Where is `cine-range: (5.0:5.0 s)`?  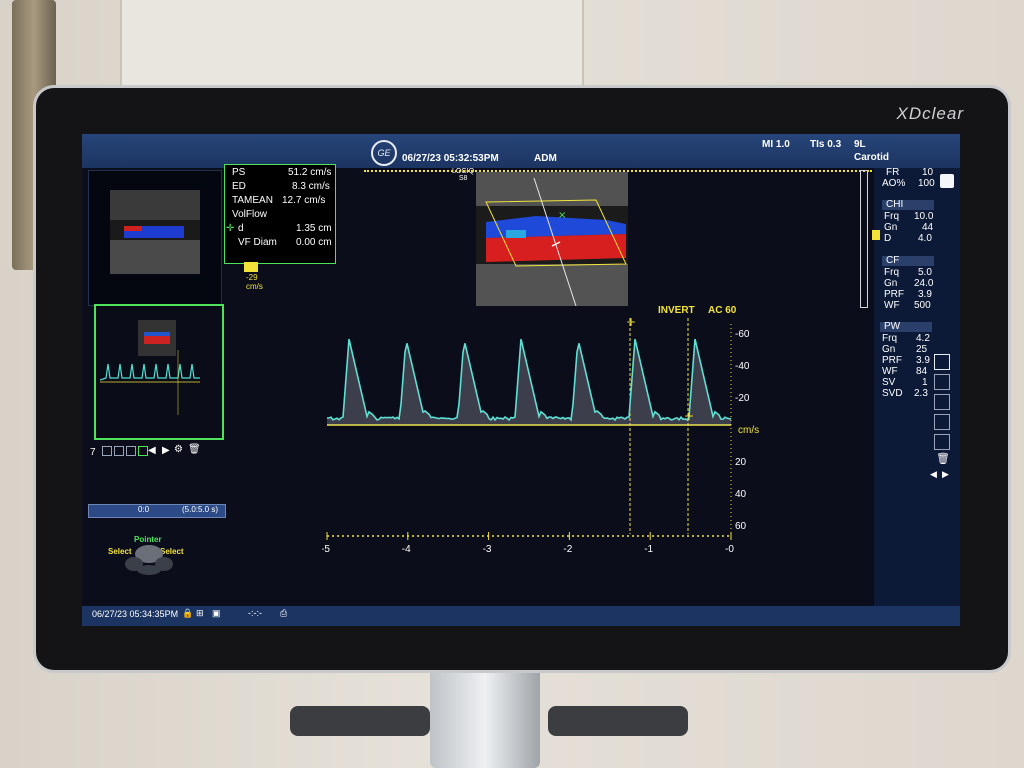
cine-range: (5.0:5.0 s) is located at coordinates (200, 510).